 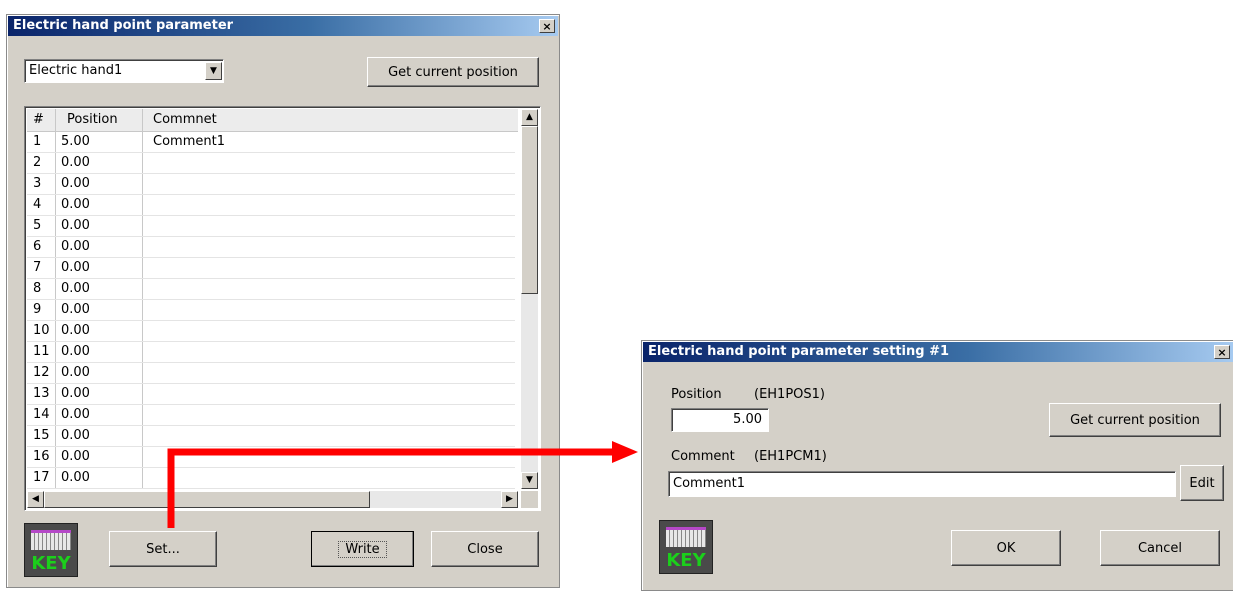 I want to click on comment-label: Comment, so click(x=703, y=456).